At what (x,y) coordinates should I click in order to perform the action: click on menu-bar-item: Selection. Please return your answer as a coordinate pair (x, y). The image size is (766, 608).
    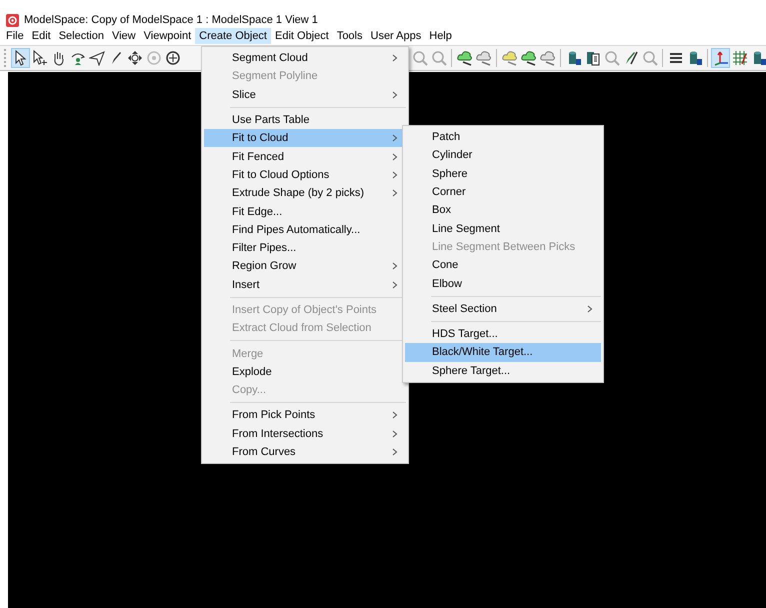
    Looking at the image, I should click on (81, 36).